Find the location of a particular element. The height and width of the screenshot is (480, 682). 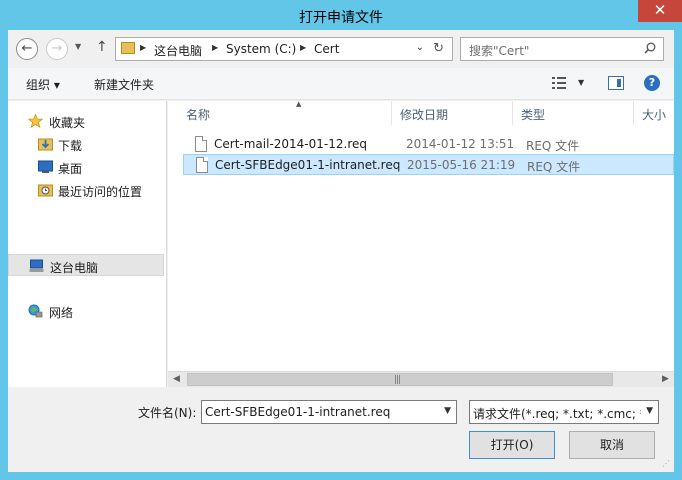

up-button: ↑ is located at coordinates (102, 47).